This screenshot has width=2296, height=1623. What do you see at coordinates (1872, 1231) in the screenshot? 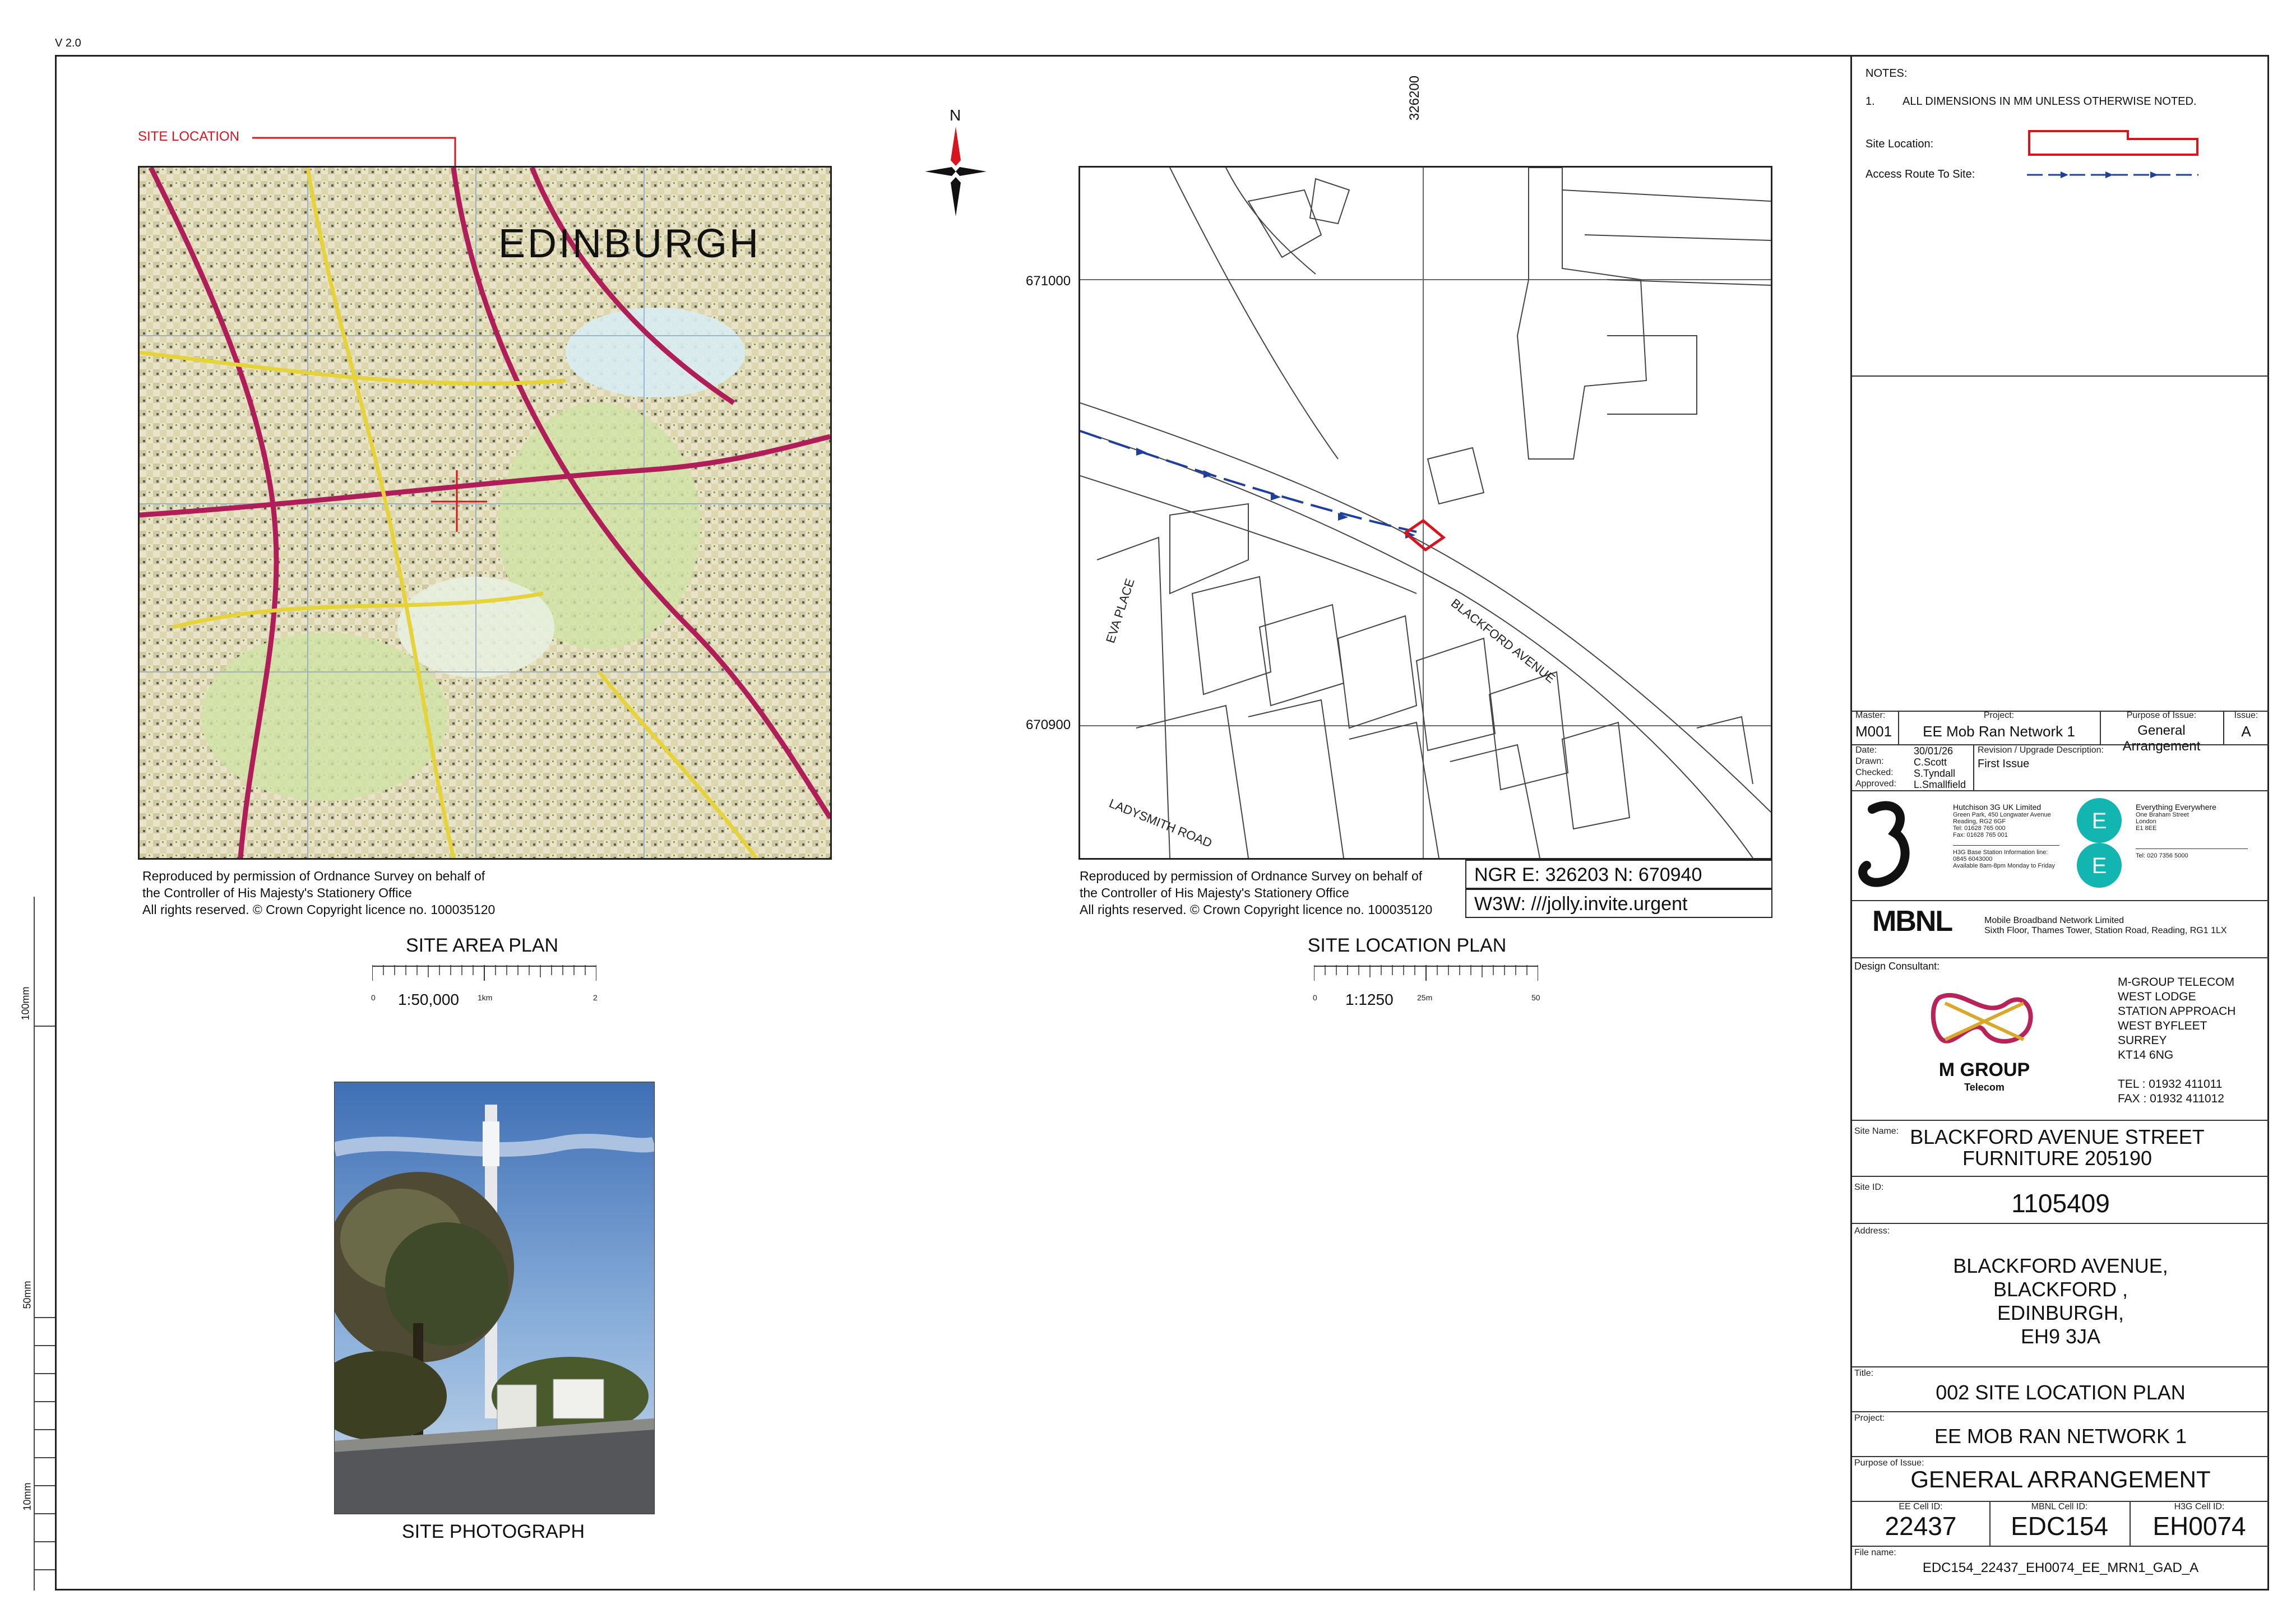
I see `address-label: Address:` at bounding box center [1872, 1231].